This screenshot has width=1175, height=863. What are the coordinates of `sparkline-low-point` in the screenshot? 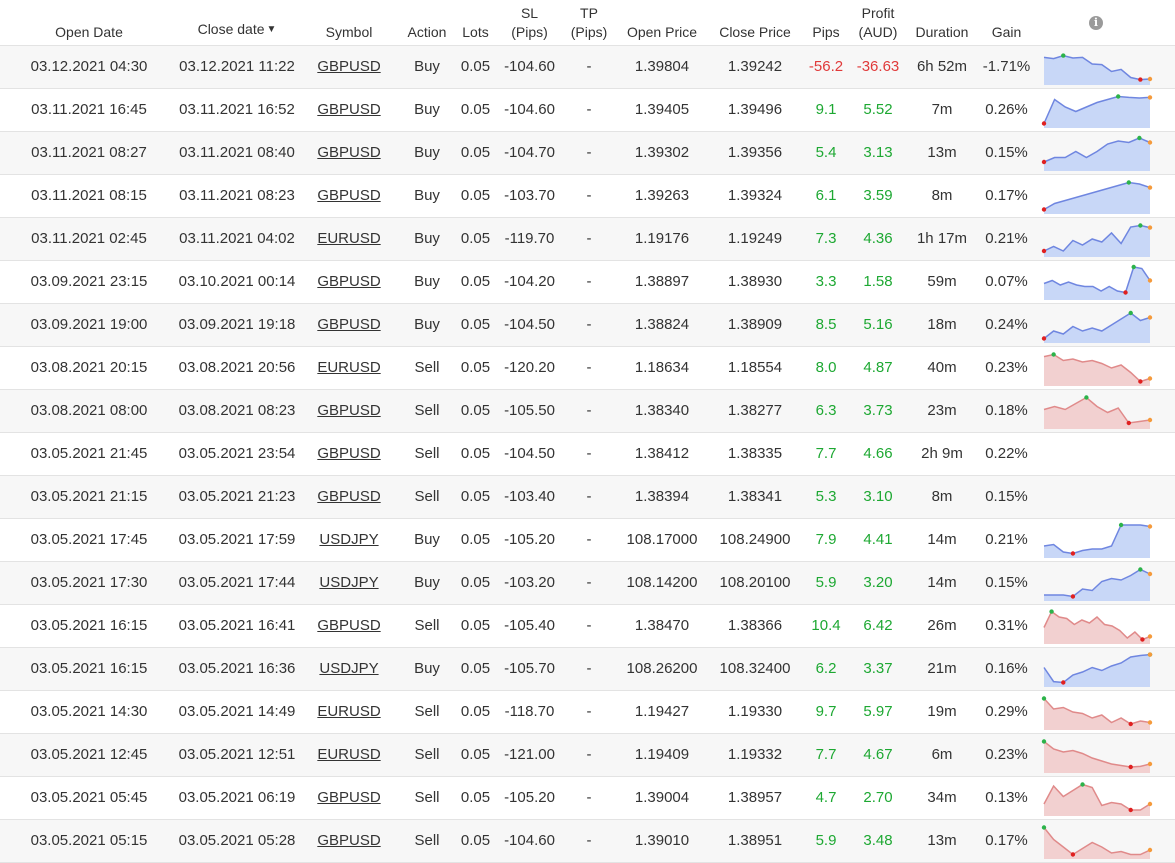 It's located at (1130, 723).